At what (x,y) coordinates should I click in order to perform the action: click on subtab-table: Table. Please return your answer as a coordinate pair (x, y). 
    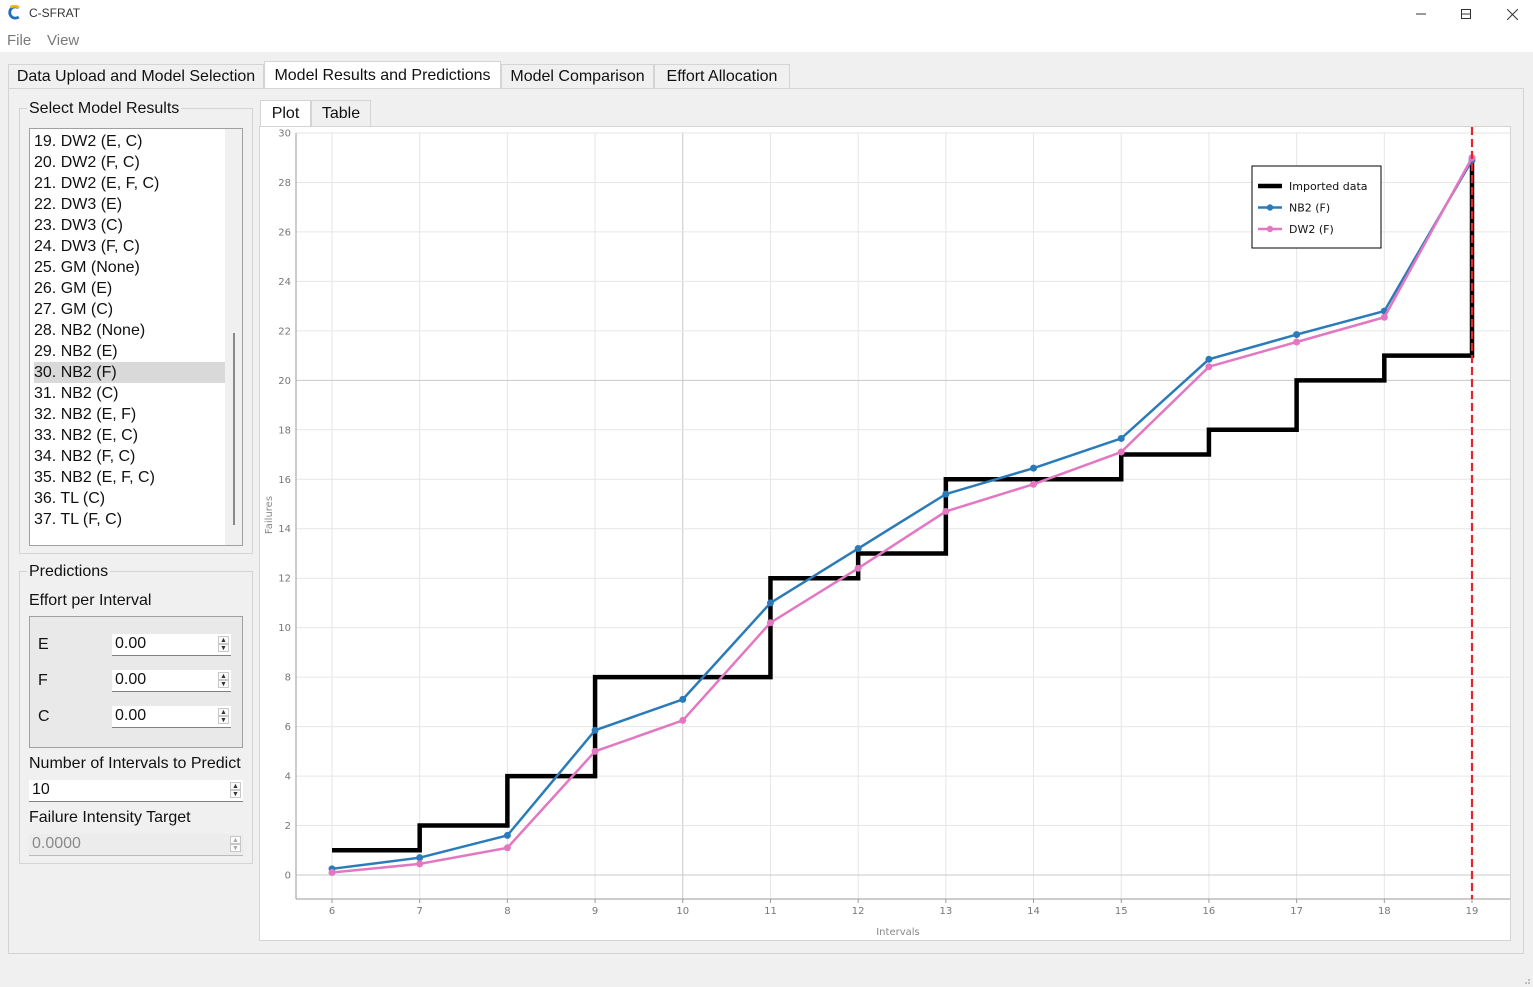
    Looking at the image, I should click on (341, 113).